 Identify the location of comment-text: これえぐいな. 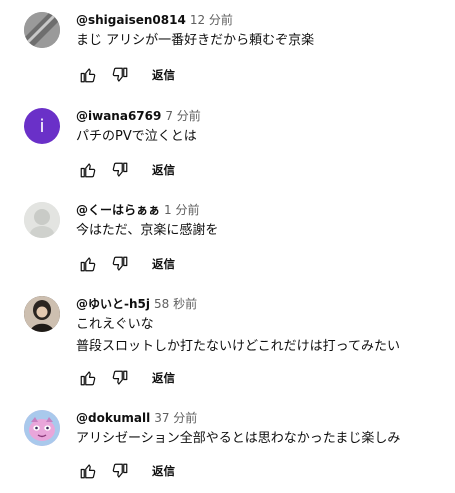
(115, 324).